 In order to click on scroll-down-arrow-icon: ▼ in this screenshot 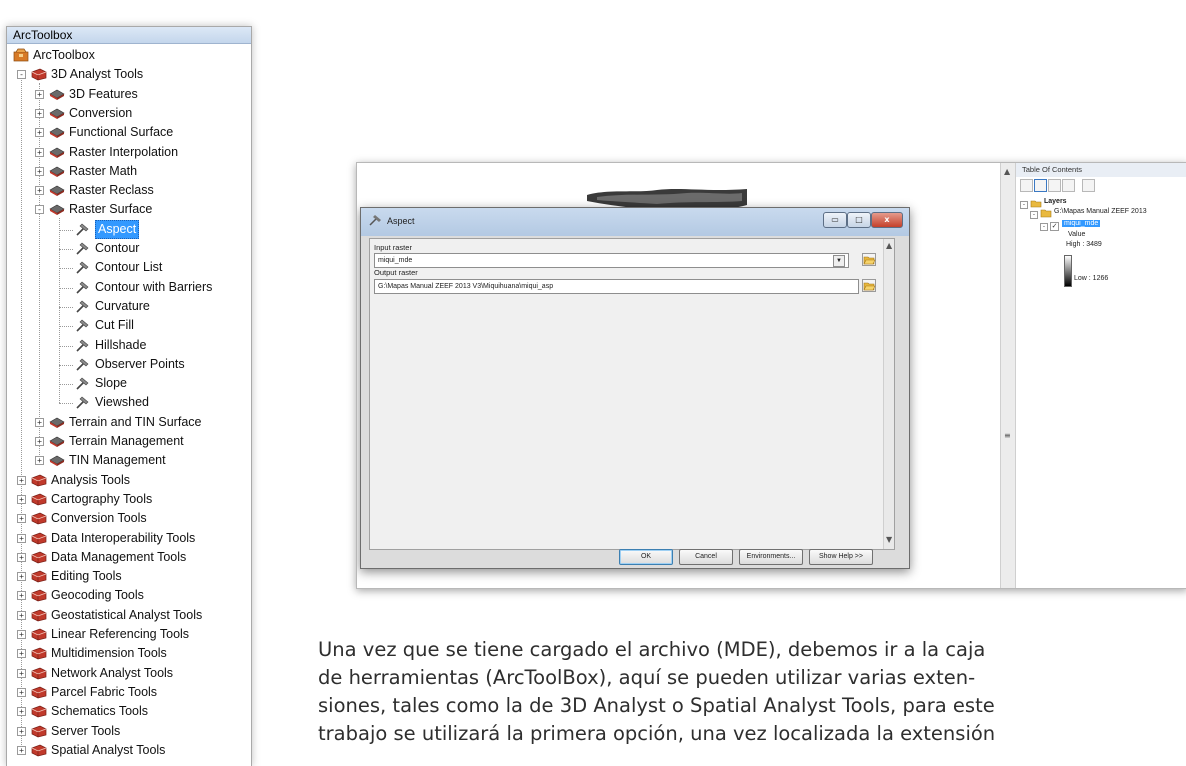, I will do `click(889, 539)`.